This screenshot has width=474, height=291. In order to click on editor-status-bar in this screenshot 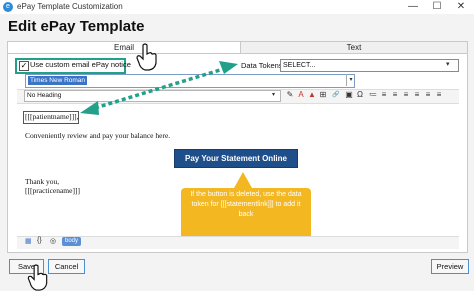, I will do `click(238, 242)`.